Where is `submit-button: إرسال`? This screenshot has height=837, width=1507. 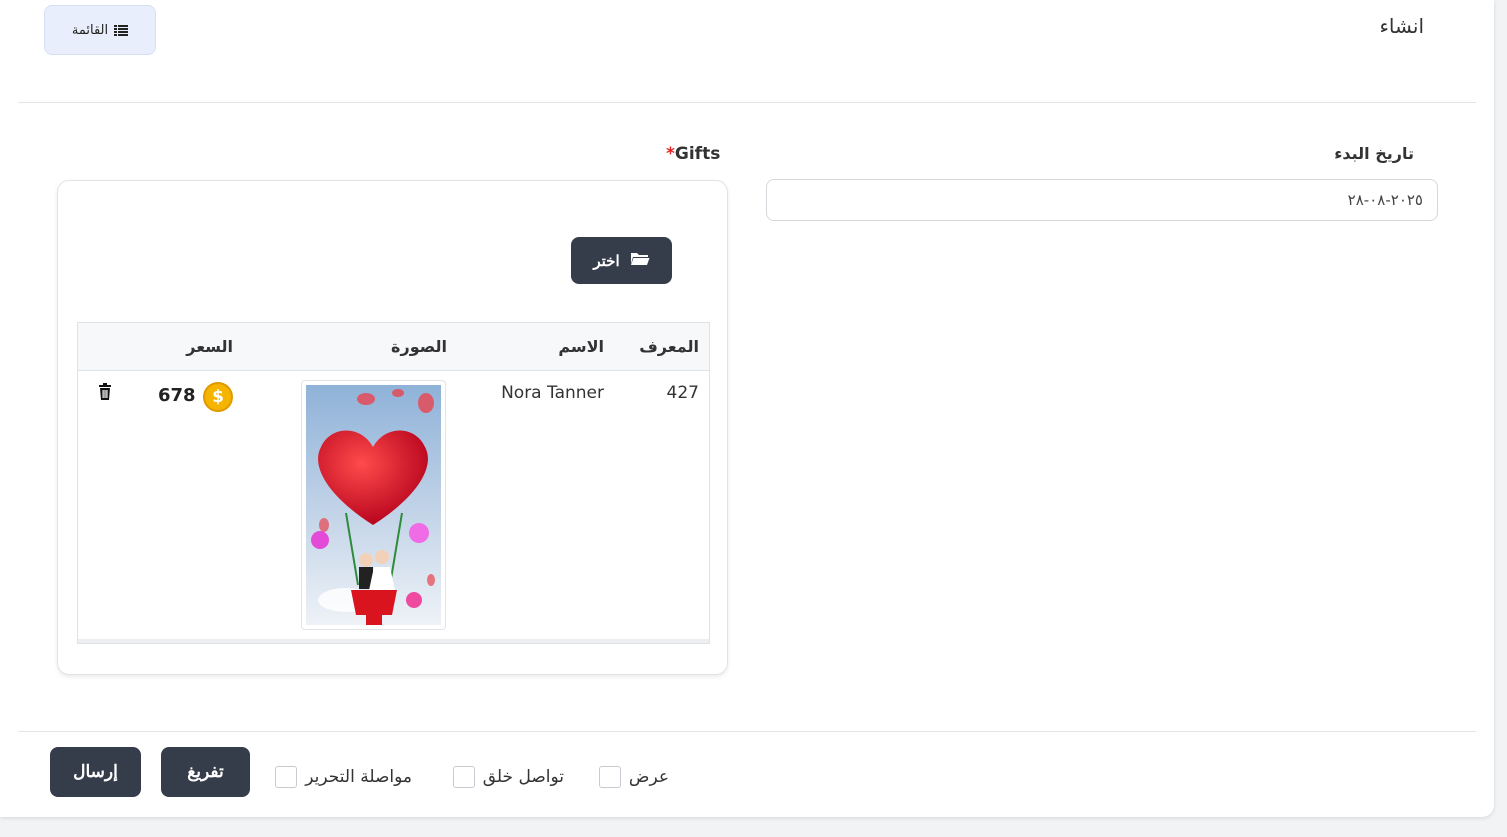
submit-button: إرسال is located at coordinates (95, 772).